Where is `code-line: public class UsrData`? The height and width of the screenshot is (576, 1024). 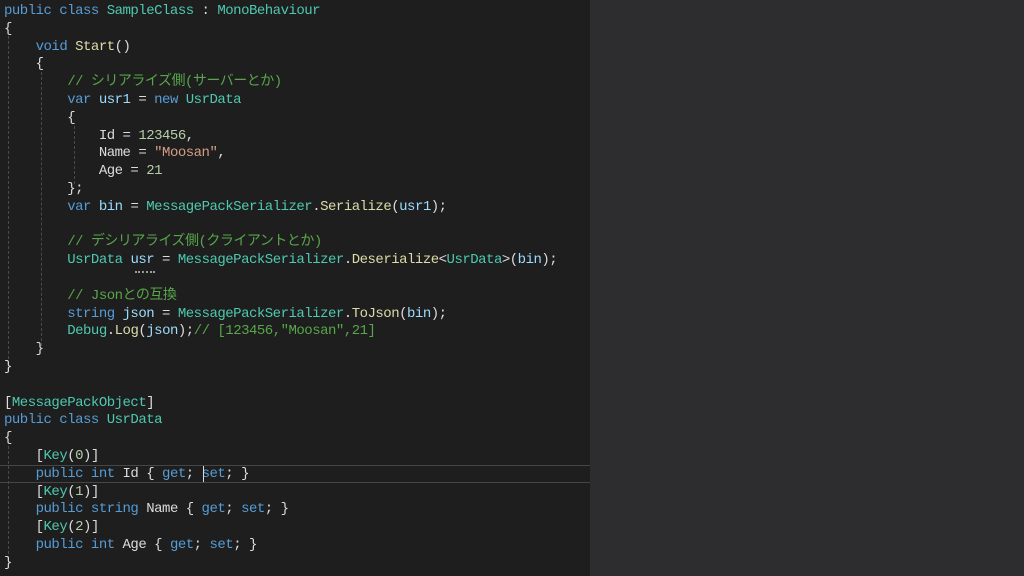
code-line: public class UsrData is located at coordinates (83, 420).